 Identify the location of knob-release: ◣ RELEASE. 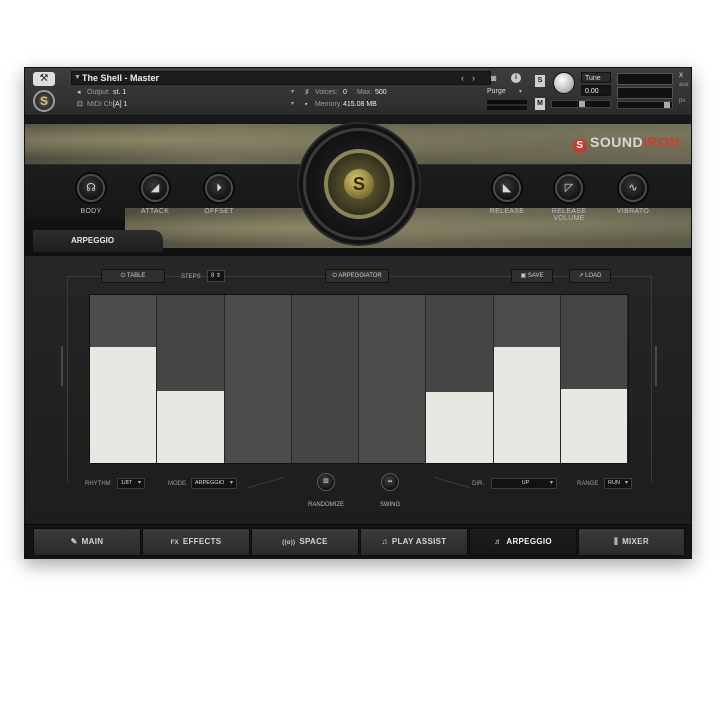
(507, 194).